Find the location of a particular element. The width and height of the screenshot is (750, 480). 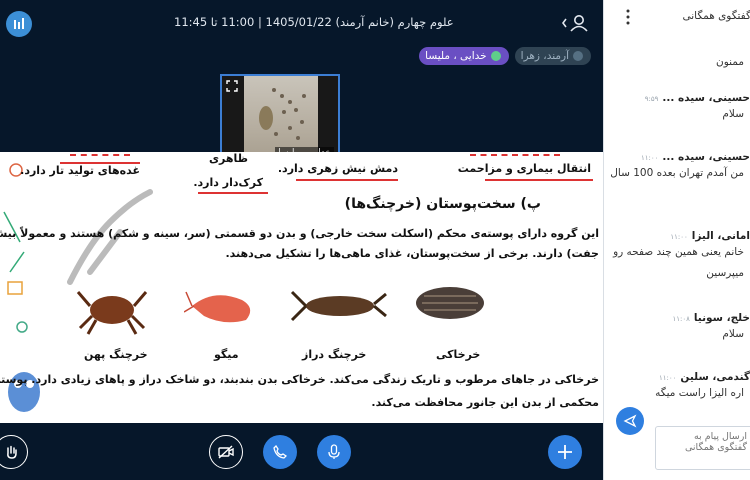

participant-name: آرمند، زهرا is located at coordinates (544, 56).